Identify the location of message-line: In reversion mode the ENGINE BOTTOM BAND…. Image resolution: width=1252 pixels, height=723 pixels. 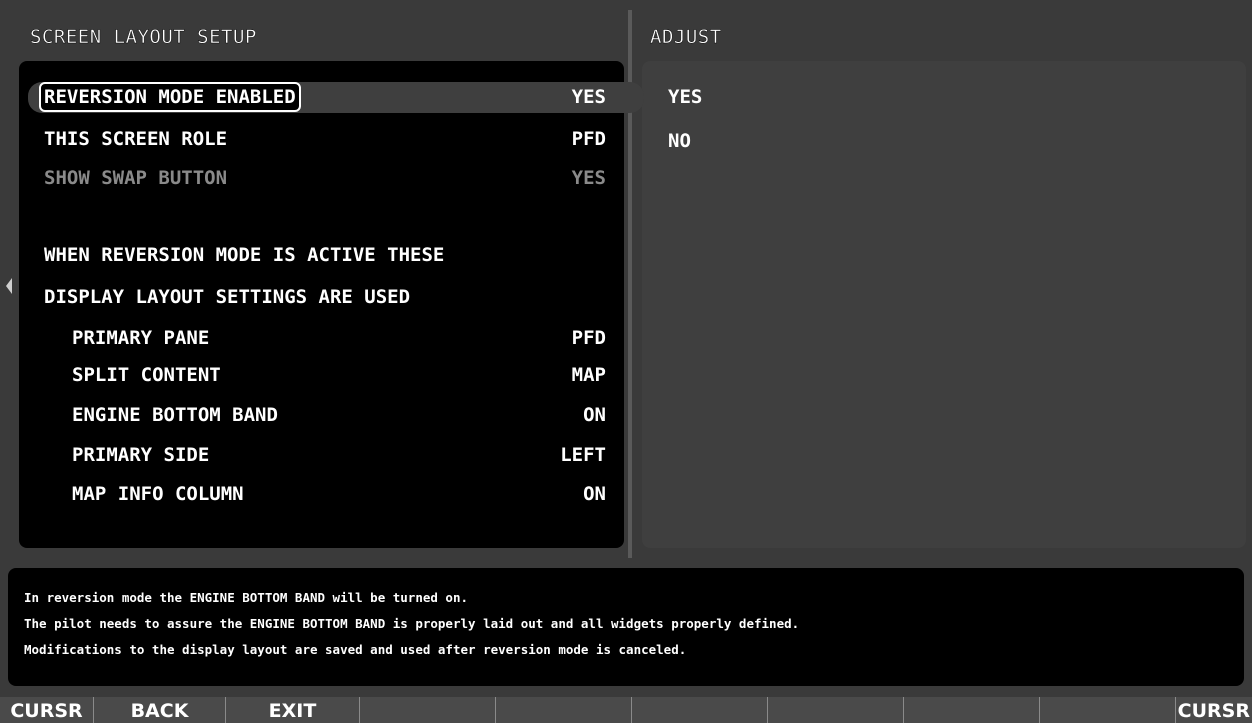
(246, 597).